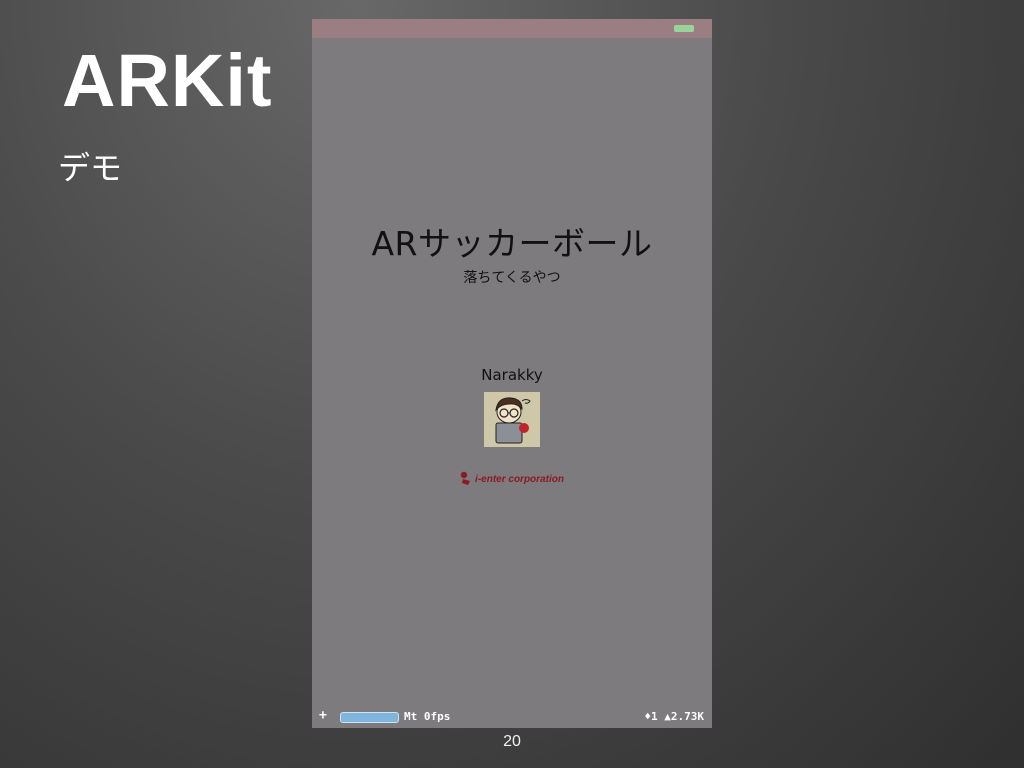  I want to click on fps-meter, so click(369, 717).